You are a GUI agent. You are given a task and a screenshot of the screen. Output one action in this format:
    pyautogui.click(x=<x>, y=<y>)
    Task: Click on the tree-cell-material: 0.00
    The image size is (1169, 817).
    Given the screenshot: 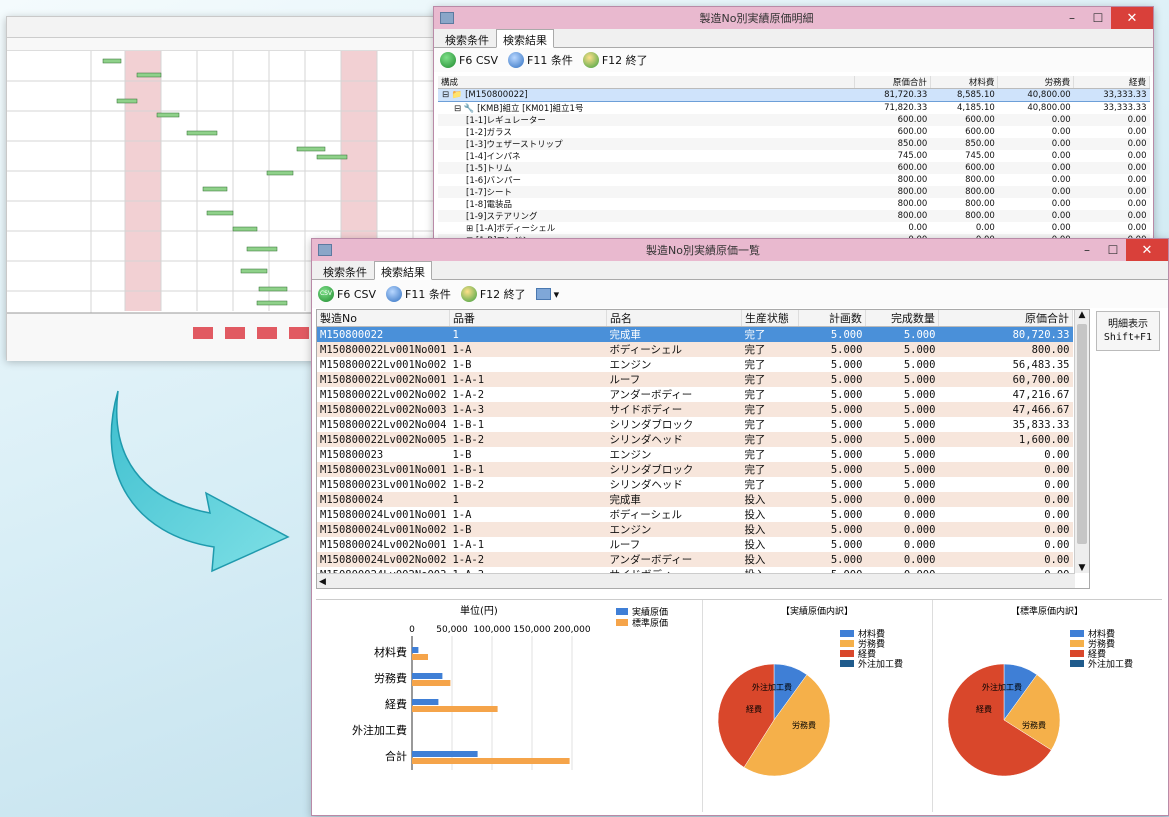 What is the action you would take?
    pyautogui.click(x=985, y=227)
    